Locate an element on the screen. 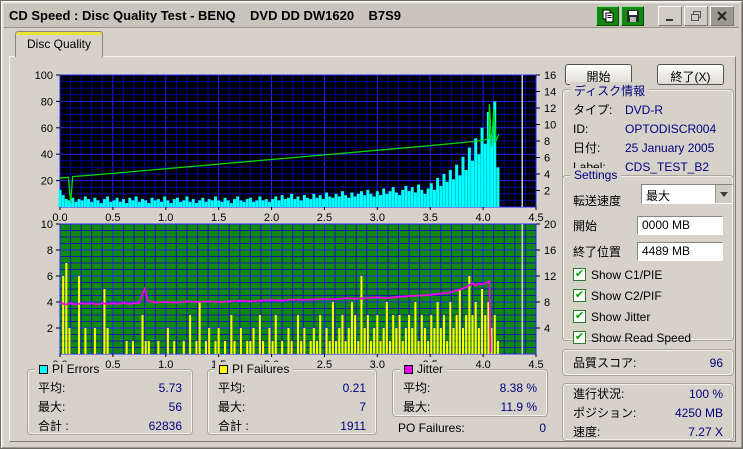  chevron-down-icon is located at coordinates (723, 194).